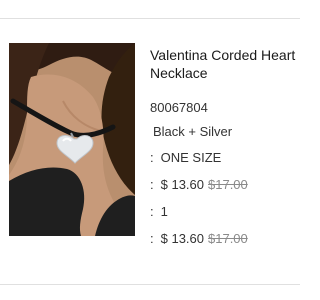  What do you see at coordinates (159, 212) in the screenshot?
I see `quantity-row: :1` at bounding box center [159, 212].